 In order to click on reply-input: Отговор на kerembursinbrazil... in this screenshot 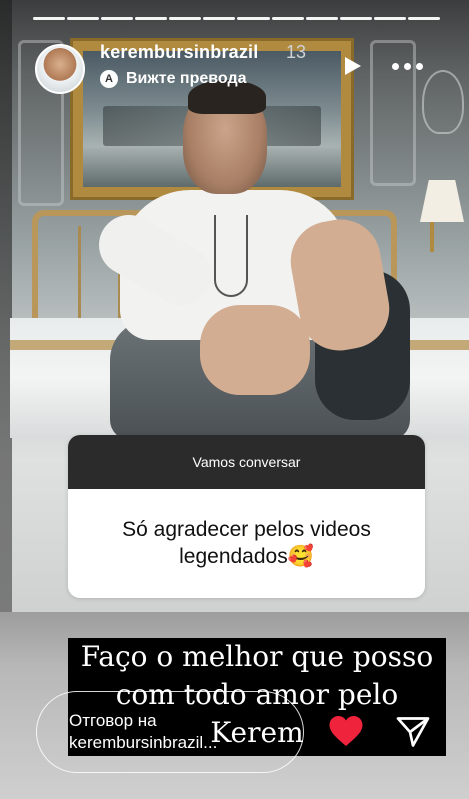, I will do `click(170, 732)`.